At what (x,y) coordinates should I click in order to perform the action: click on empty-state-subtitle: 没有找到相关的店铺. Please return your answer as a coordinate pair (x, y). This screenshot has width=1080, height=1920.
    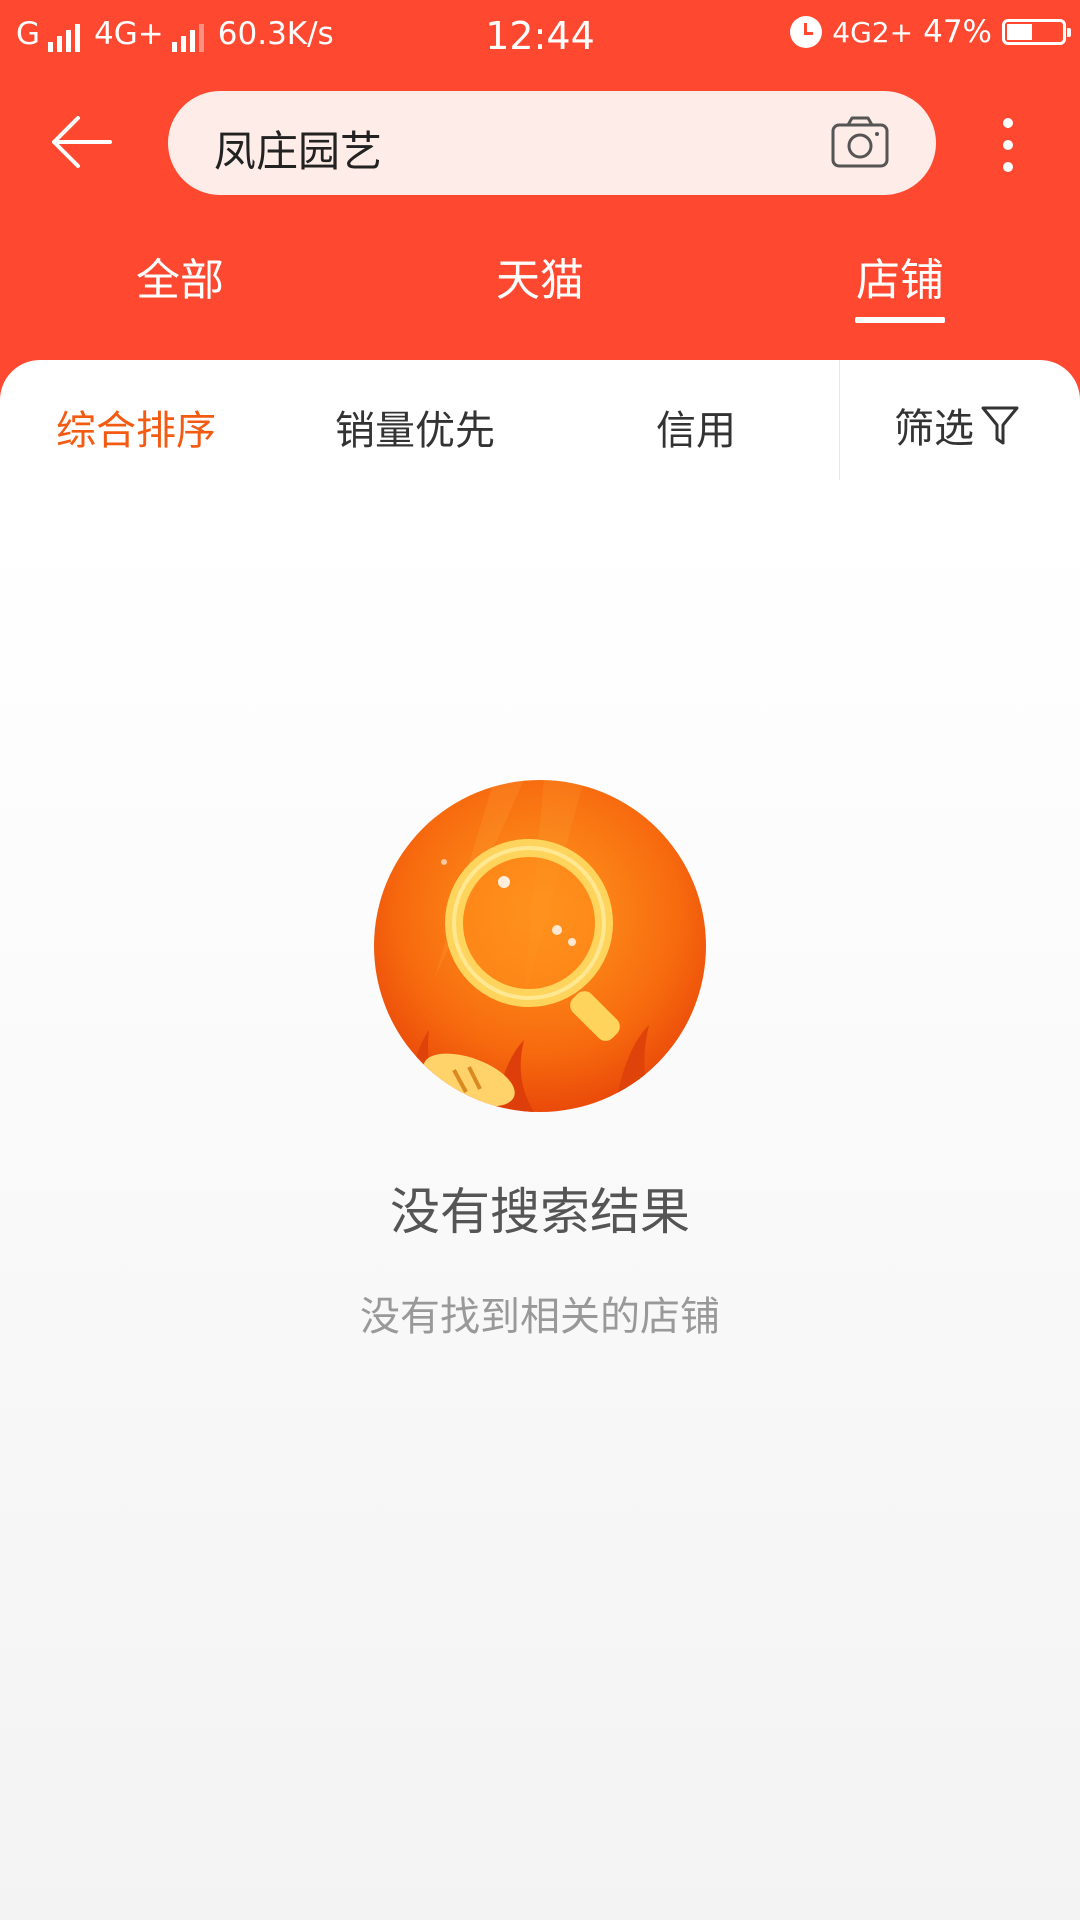
    Looking at the image, I should click on (540, 1317).